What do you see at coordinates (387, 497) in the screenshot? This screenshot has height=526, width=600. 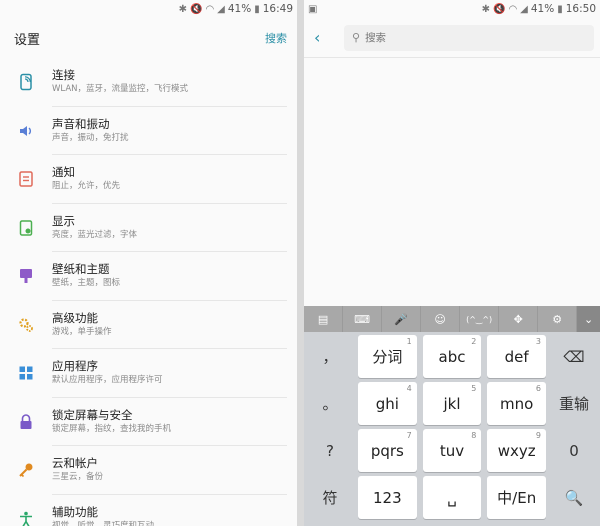 I see `key-123: 123` at bounding box center [387, 497].